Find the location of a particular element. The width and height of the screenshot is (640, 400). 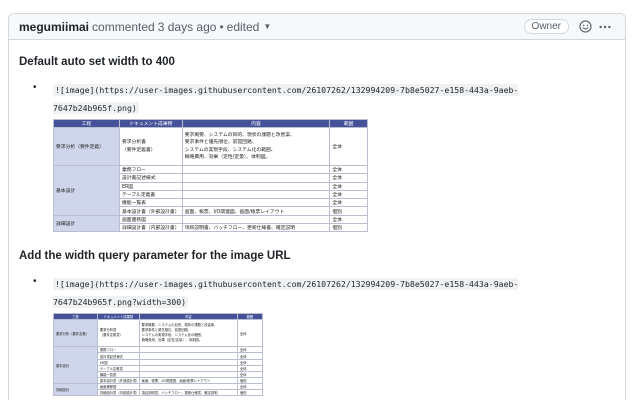

edited-label: edited is located at coordinates (243, 26).